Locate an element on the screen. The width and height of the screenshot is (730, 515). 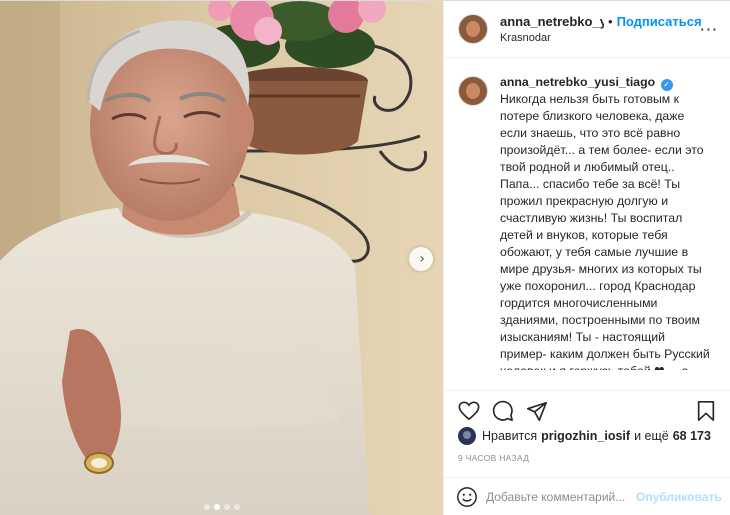
likes-summary: Нравится prigozhin_iosif и ещё 68 173 is located at coordinates (584, 436).